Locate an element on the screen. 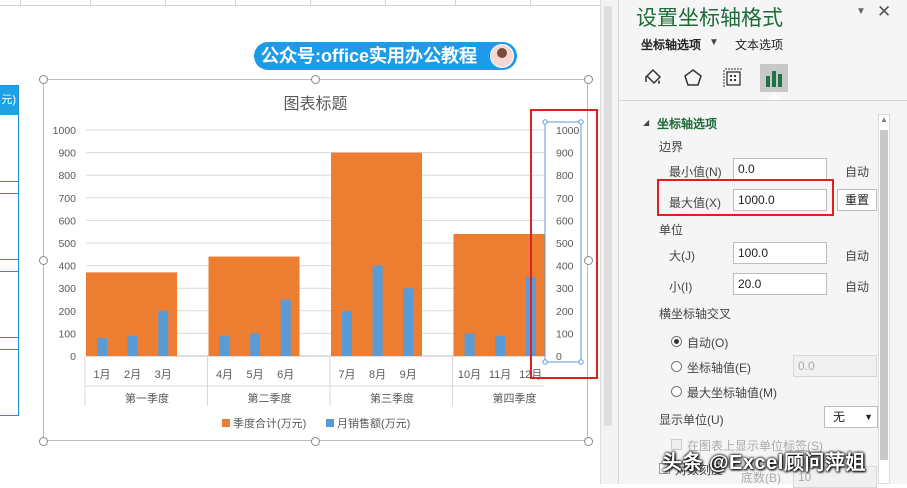 The image size is (907, 488). bar-chart-icon is located at coordinates (774, 78).